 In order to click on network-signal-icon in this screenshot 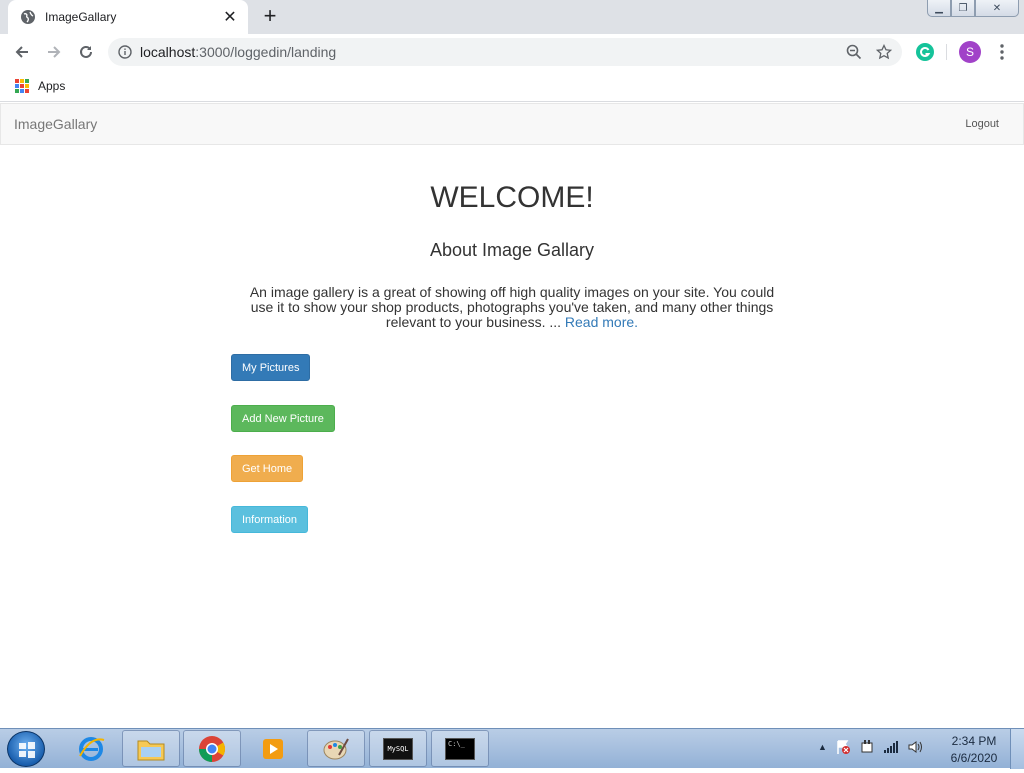, I will do `click(891, 747)`.